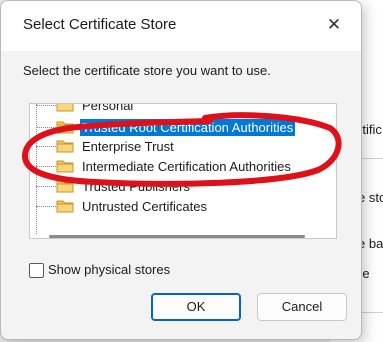  What do you see at coordinates (100, 24) in the screenshot?
I see `dialog-title: Select Certificate Store` at bounding box center [100, 24].